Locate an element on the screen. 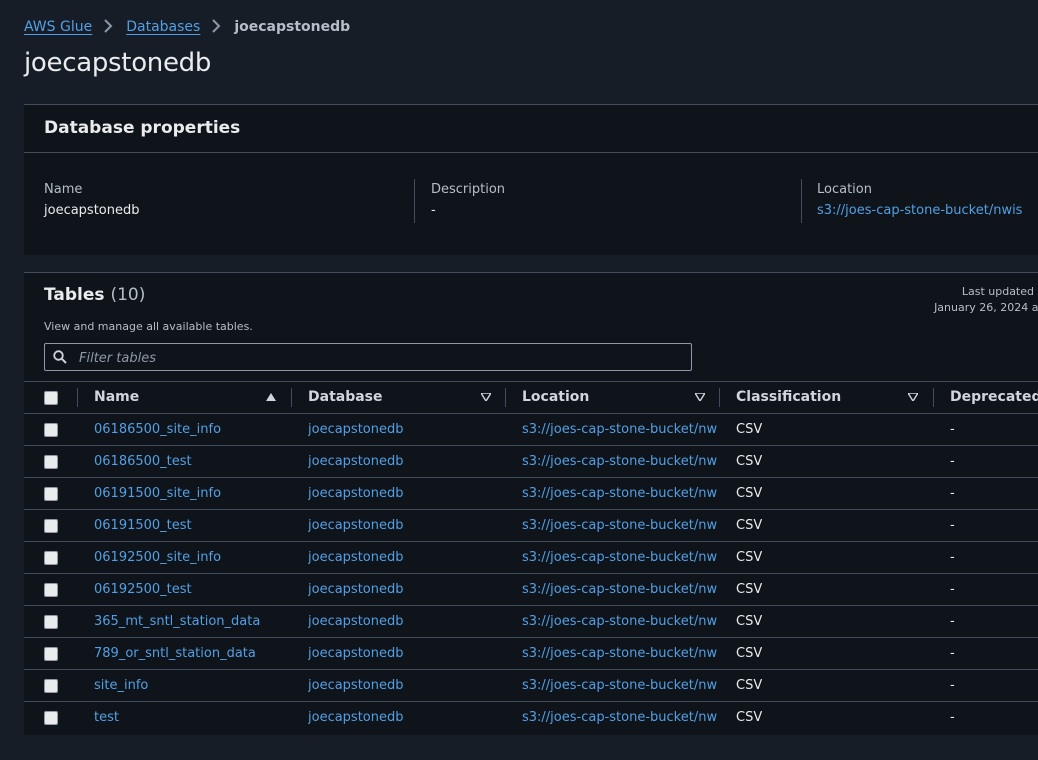 Image resolution: width=1038 pixels, height=760 pixels. table-name-link: 06191500_site_info is located at coordinates (189, 493).